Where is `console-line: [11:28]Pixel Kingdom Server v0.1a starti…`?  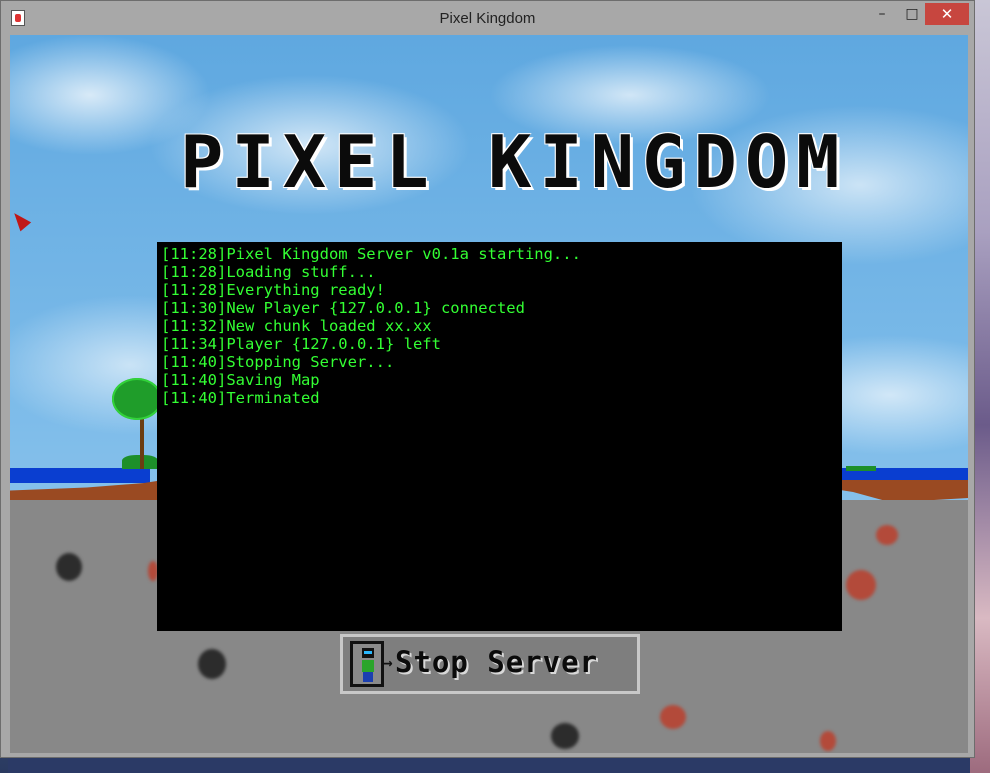
console-line: [11:28]Pixel Kingdom Server v0.1a starti… is located at coordinates (371, 254).